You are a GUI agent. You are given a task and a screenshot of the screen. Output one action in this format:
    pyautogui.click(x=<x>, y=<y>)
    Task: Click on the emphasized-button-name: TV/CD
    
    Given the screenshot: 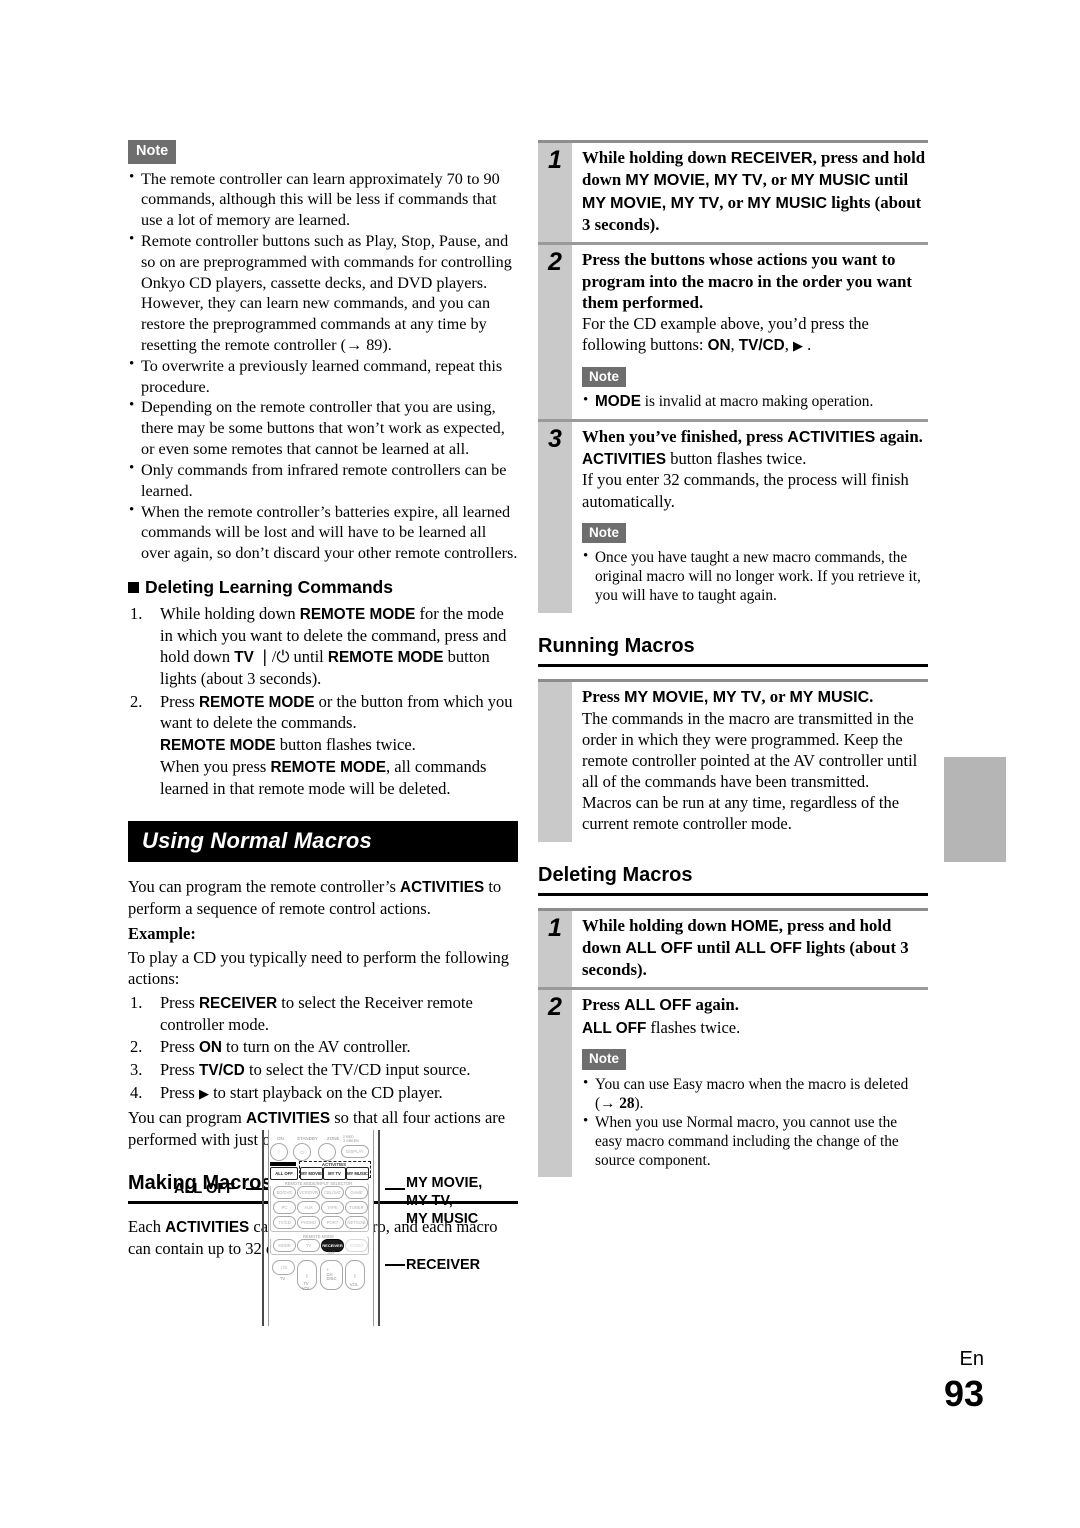 What is the action you would take?
    pyautogui.click(x=221, y=1070)
    